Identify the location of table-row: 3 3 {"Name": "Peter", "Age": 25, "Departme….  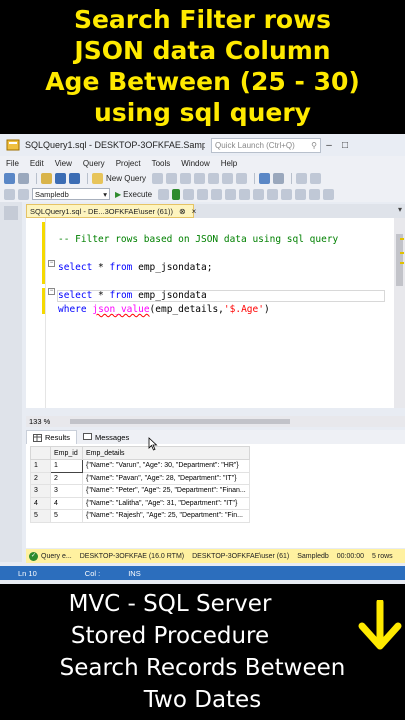
(140, 491).